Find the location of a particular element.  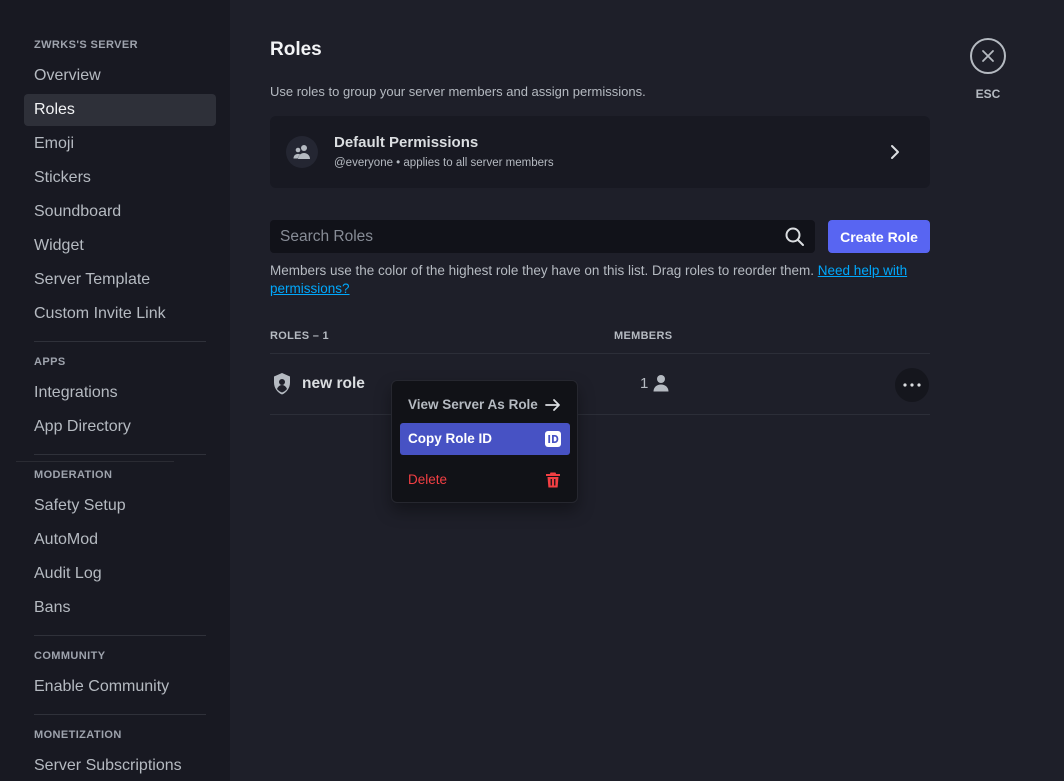

search-bar is located at coordinates (542, 236).